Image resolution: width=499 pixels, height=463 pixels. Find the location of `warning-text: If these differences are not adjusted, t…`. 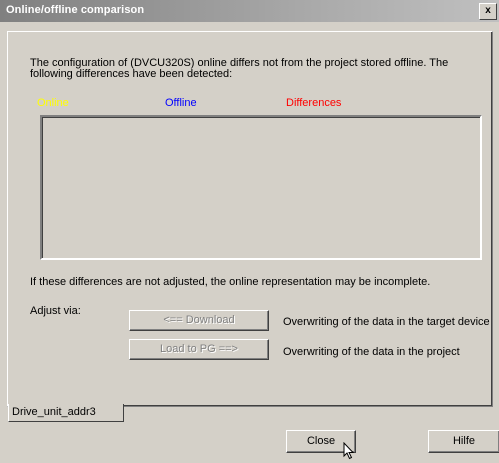

warning-text: If these differences are not adjusted, t… is located at coordinates (230, 282).